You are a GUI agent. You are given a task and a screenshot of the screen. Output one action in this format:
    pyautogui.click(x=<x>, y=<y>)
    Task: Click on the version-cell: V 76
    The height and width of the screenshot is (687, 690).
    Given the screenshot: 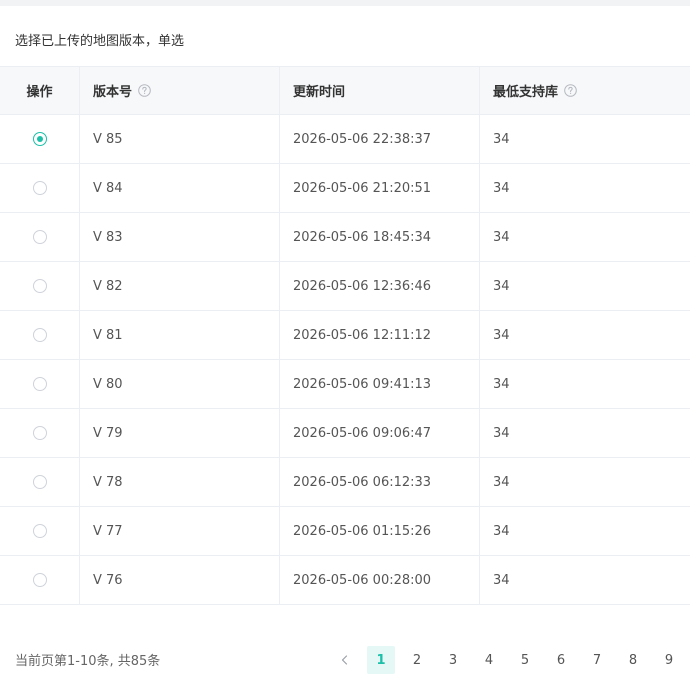 What is the action you would take?
    pyautogui.click(x=180, y=580)
    